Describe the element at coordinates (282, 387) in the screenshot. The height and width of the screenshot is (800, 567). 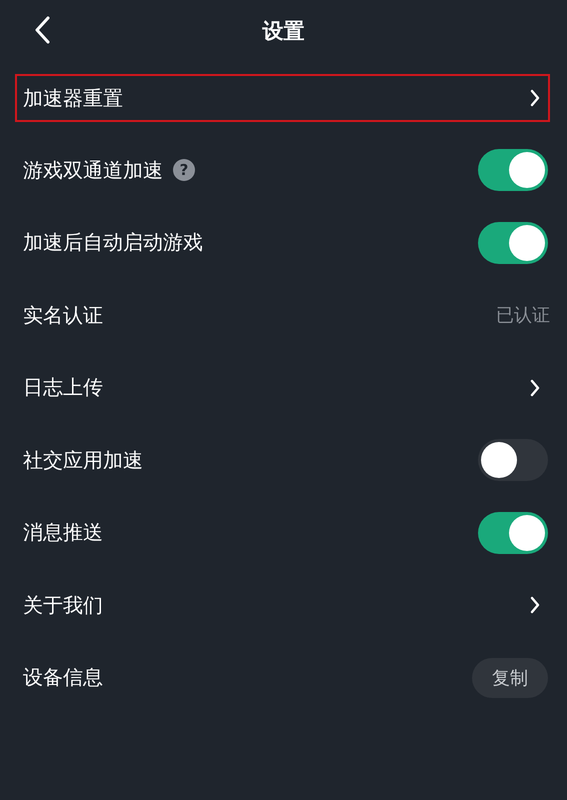
I see `settings-row: 日志上传` at that location.